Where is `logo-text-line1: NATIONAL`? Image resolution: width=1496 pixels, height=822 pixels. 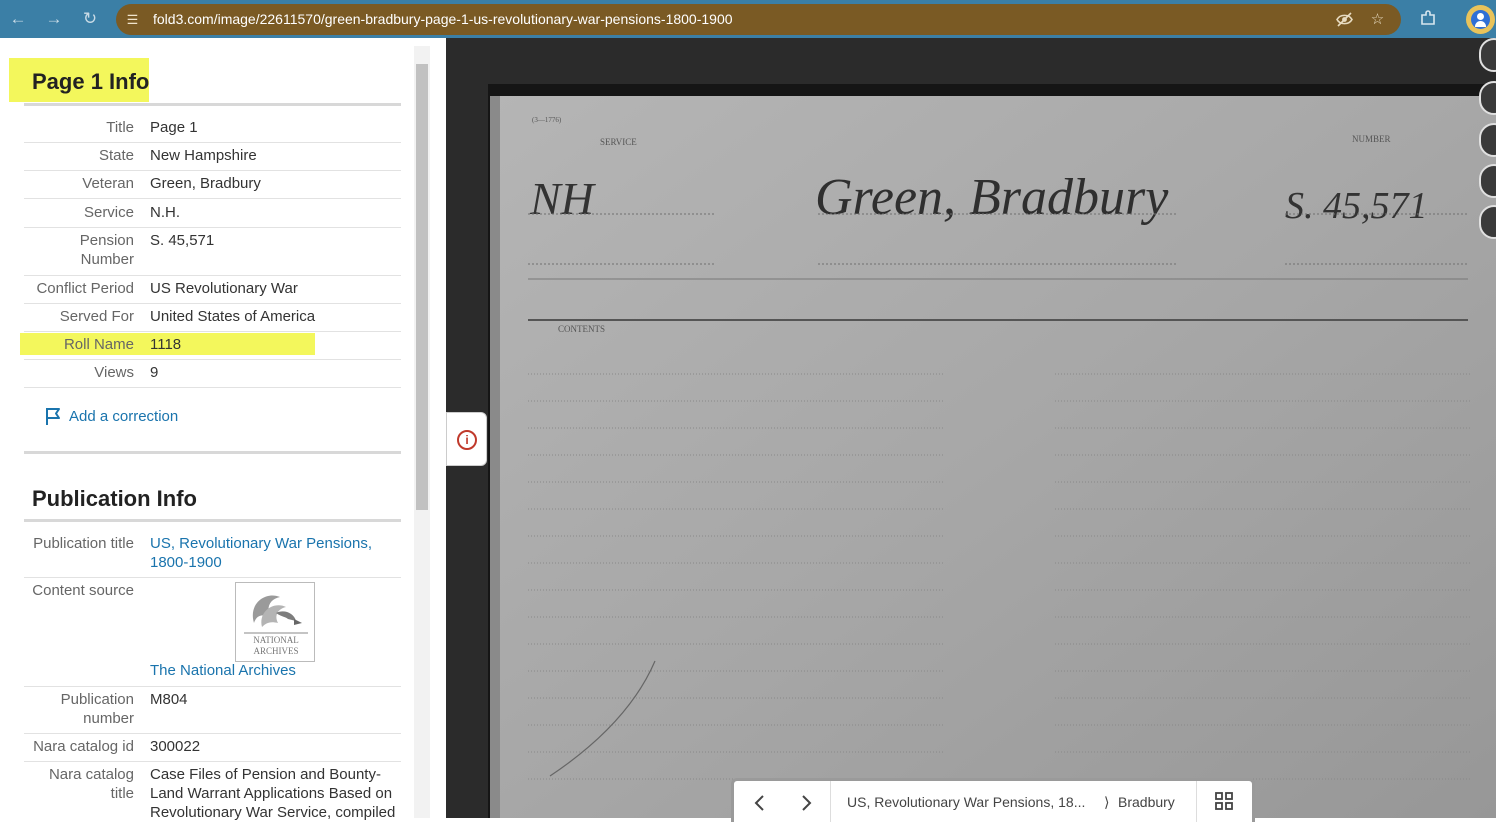 logo-text-line1: NATIONAL is located at coordinates (276, 640).